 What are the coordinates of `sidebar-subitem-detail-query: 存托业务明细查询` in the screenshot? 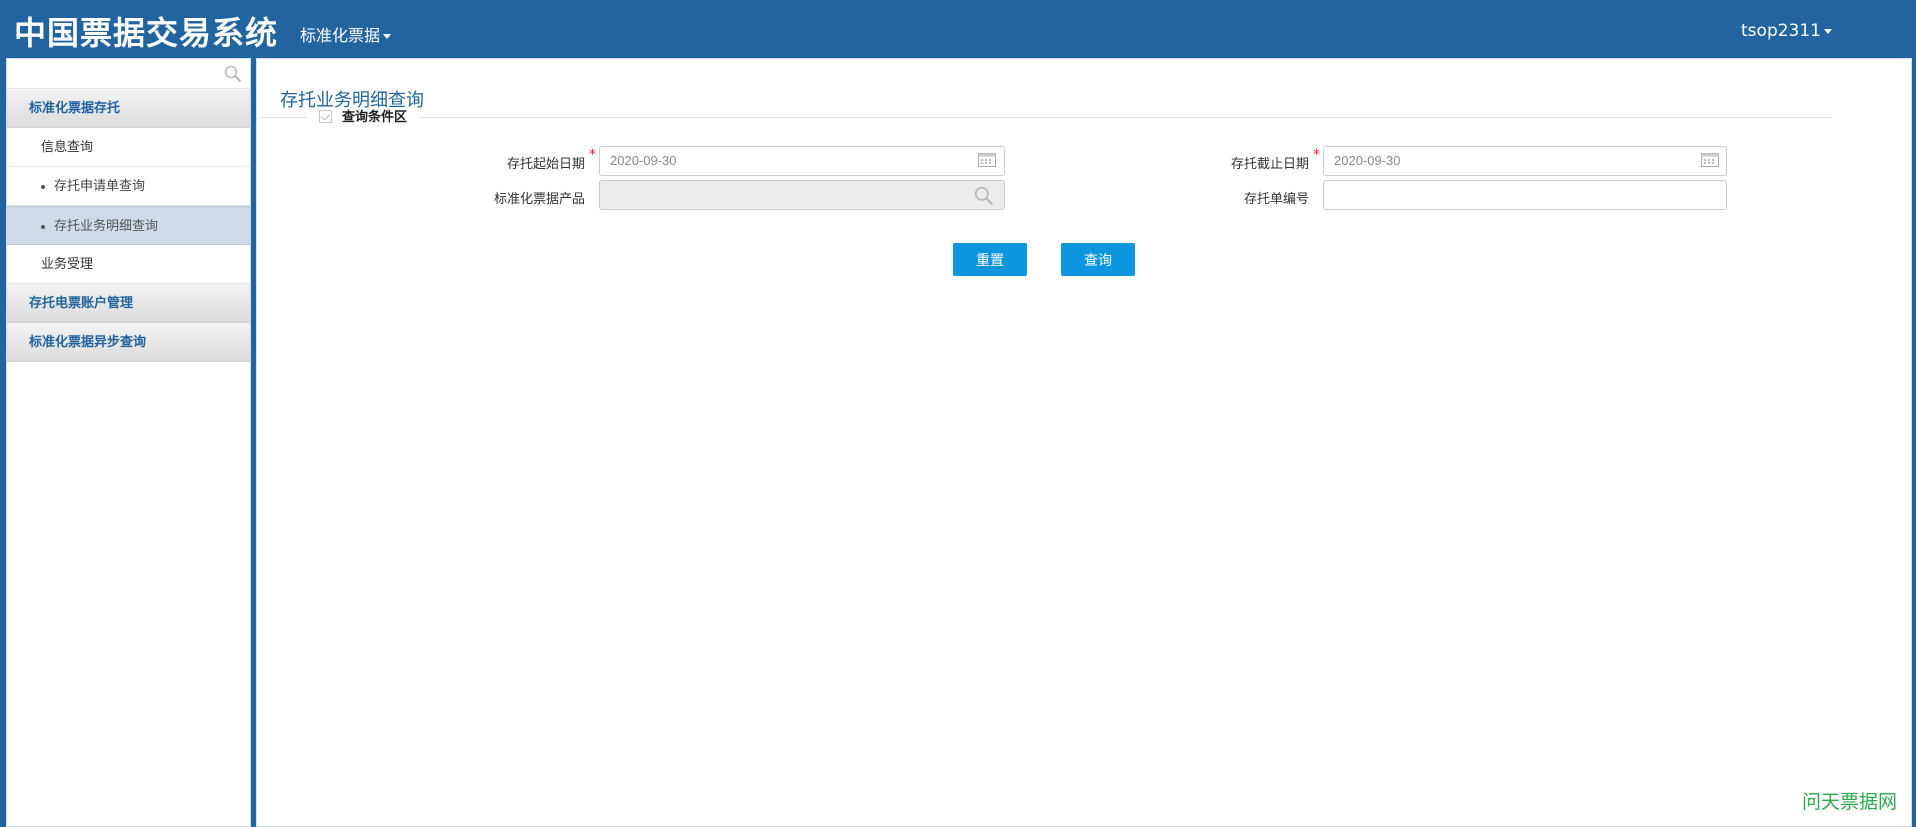 It's located at (128, 225).